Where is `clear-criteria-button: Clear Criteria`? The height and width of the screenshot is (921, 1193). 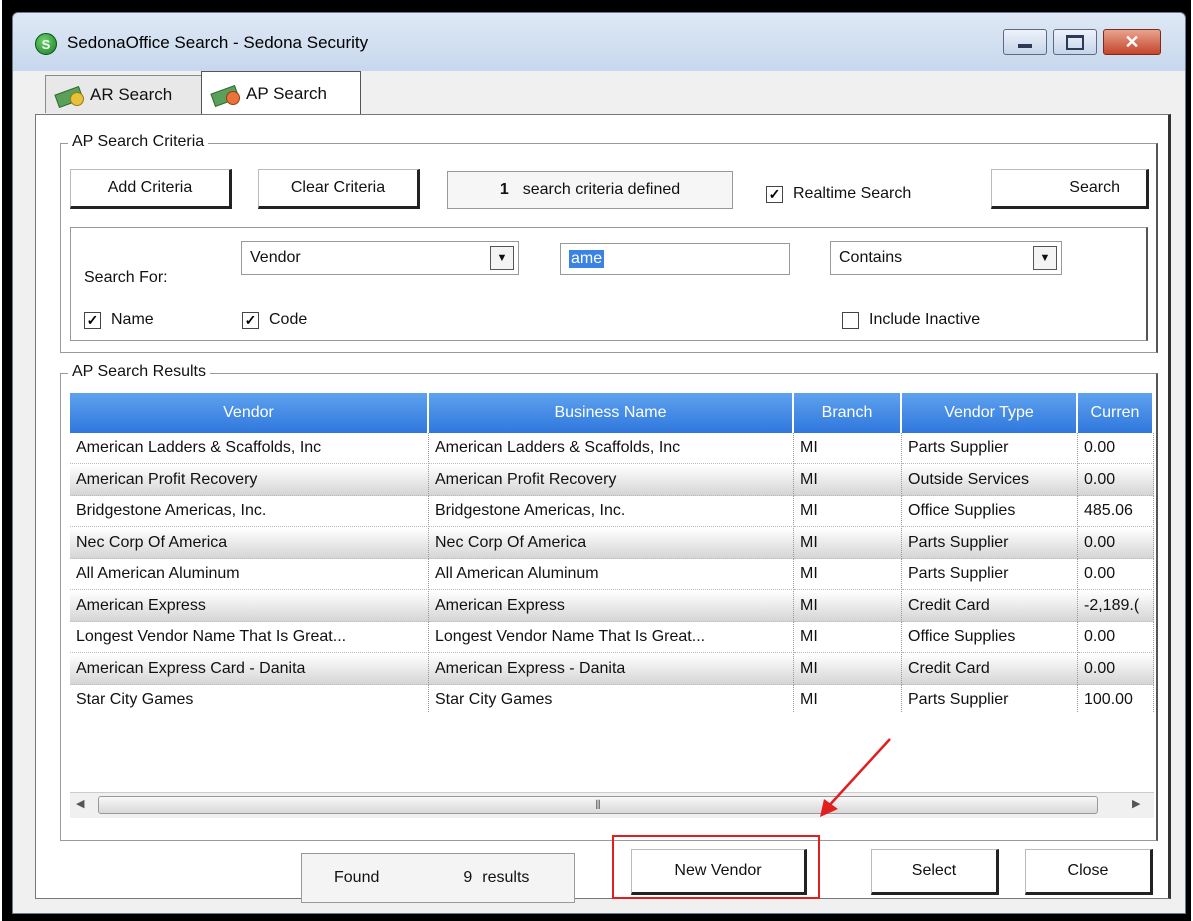 clear-criteria-button: Clear Criteria is located at coordinates (339, 189).